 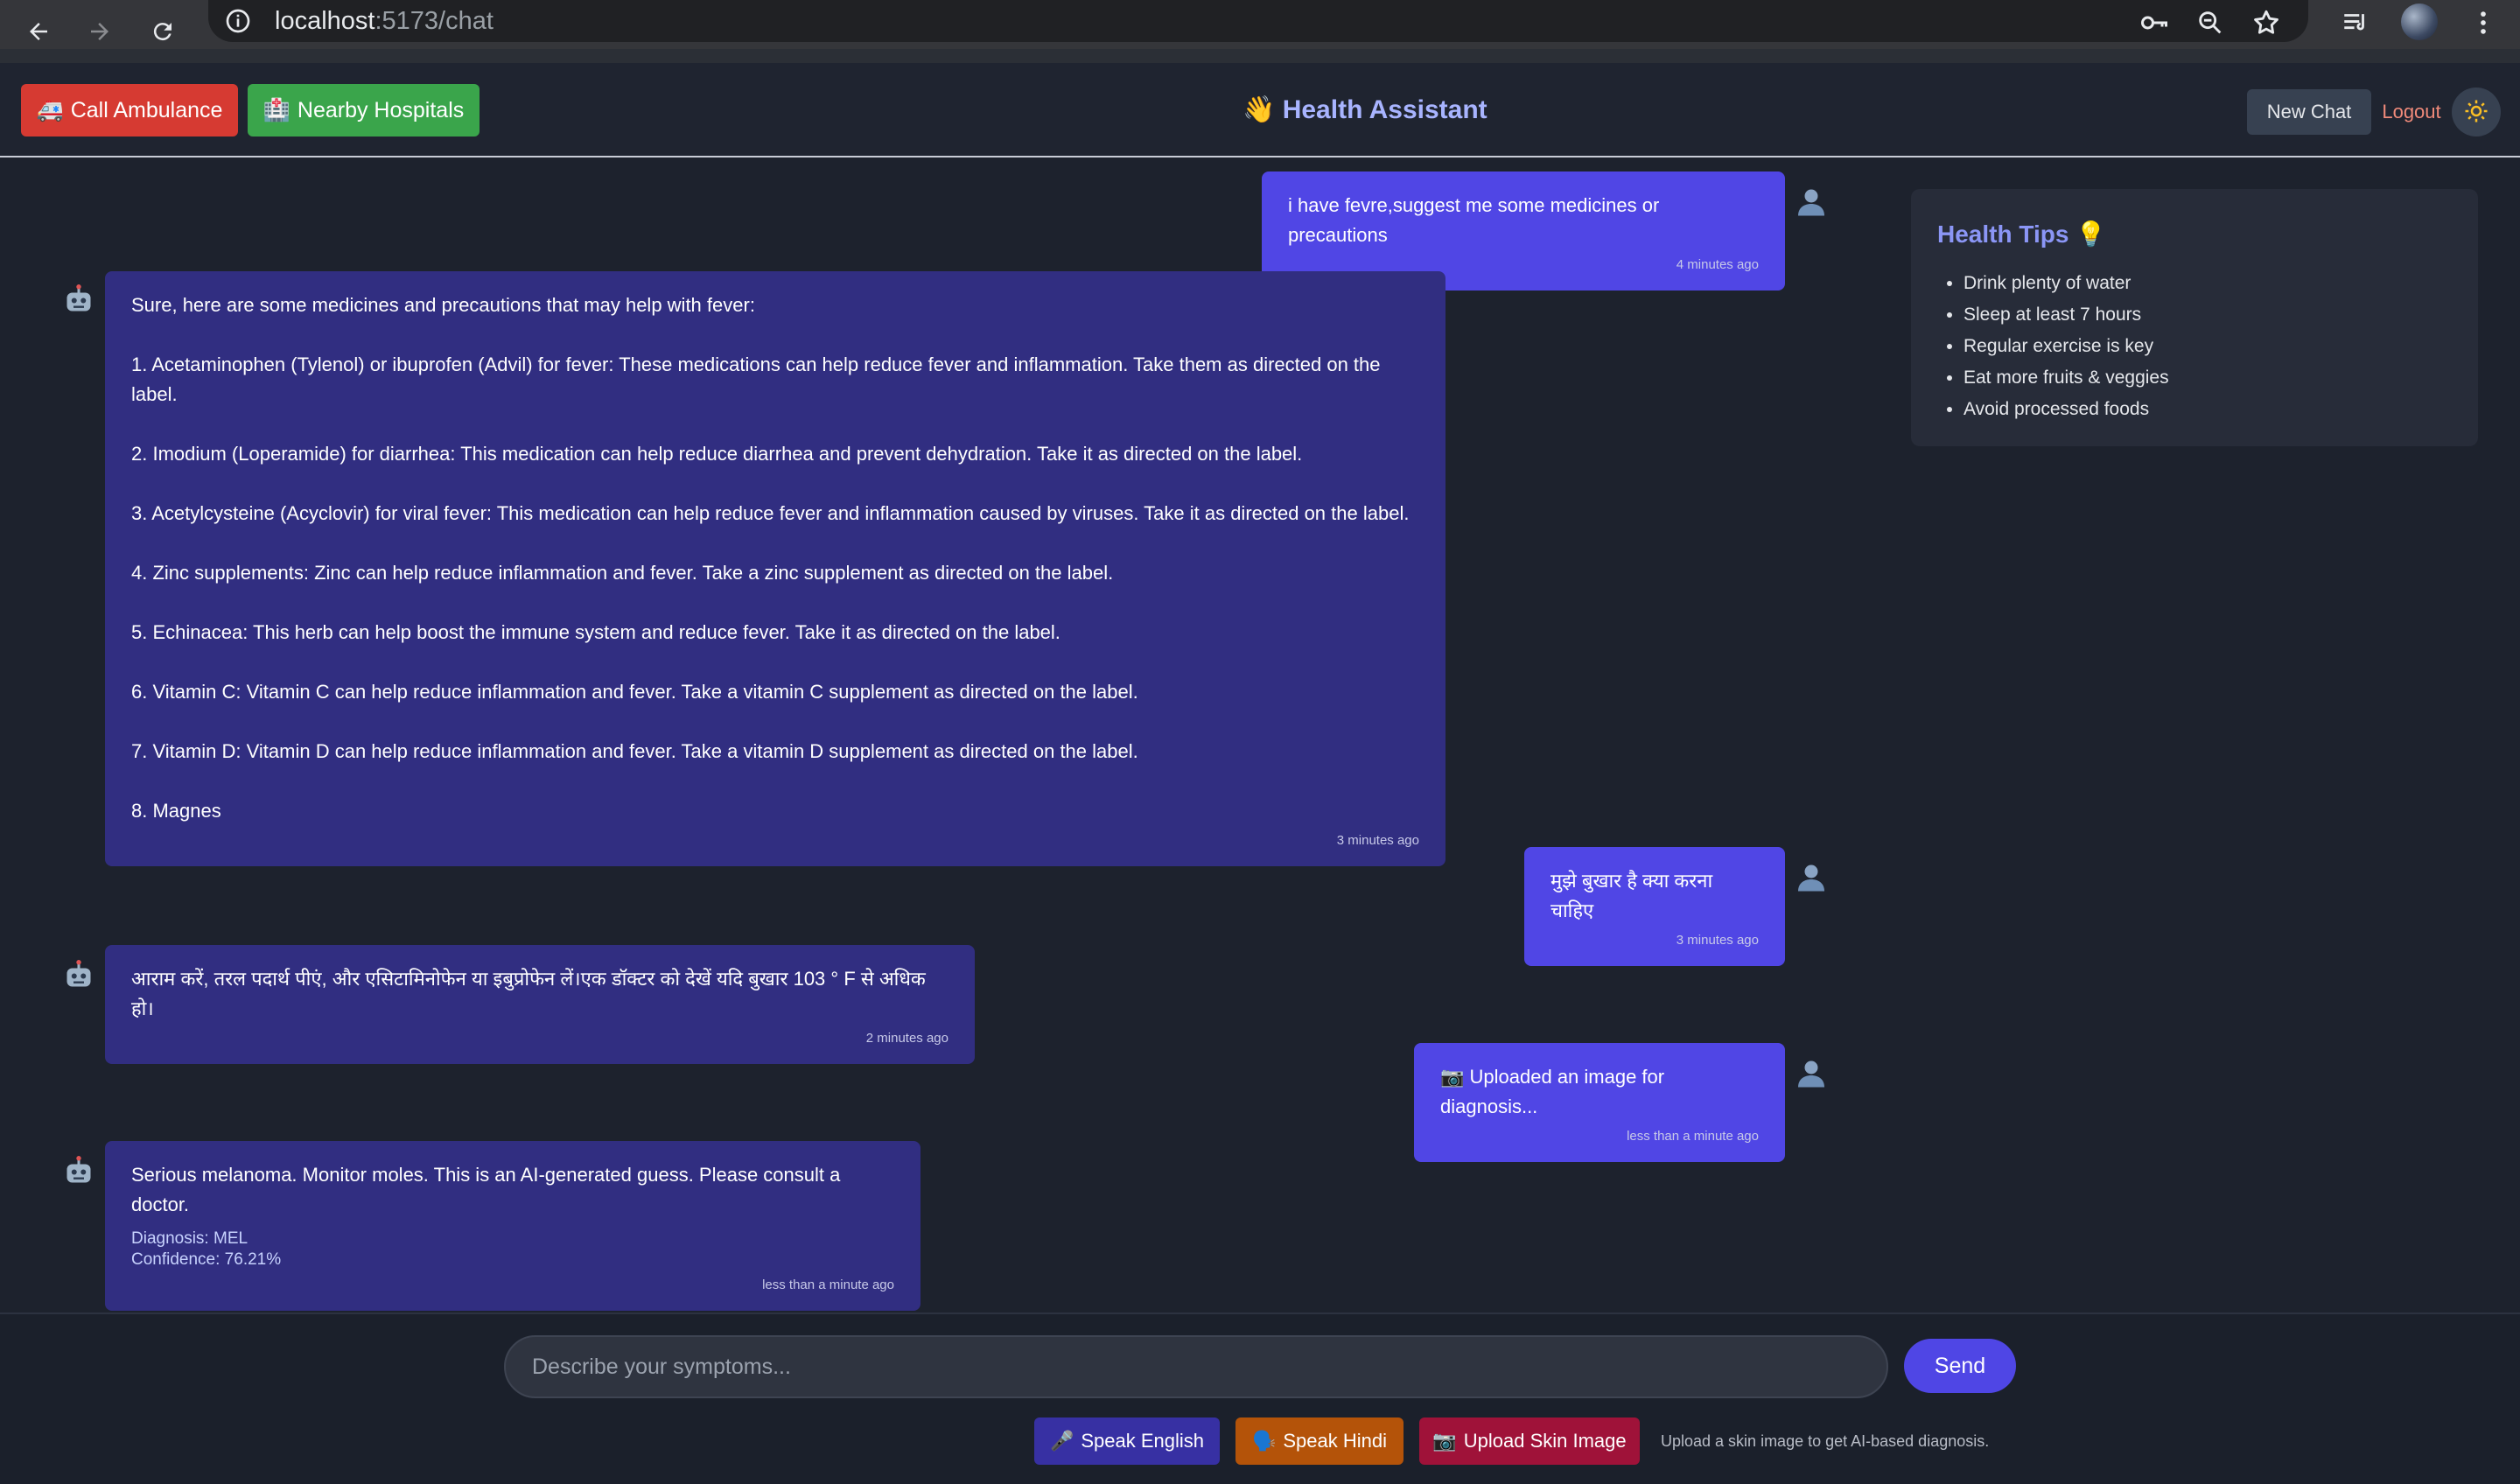 What do you see at coordinates (2194, 234) in the screenshot?
I see `health-tips-title: Health Tips 💡` at bounding box center [2194, 234].